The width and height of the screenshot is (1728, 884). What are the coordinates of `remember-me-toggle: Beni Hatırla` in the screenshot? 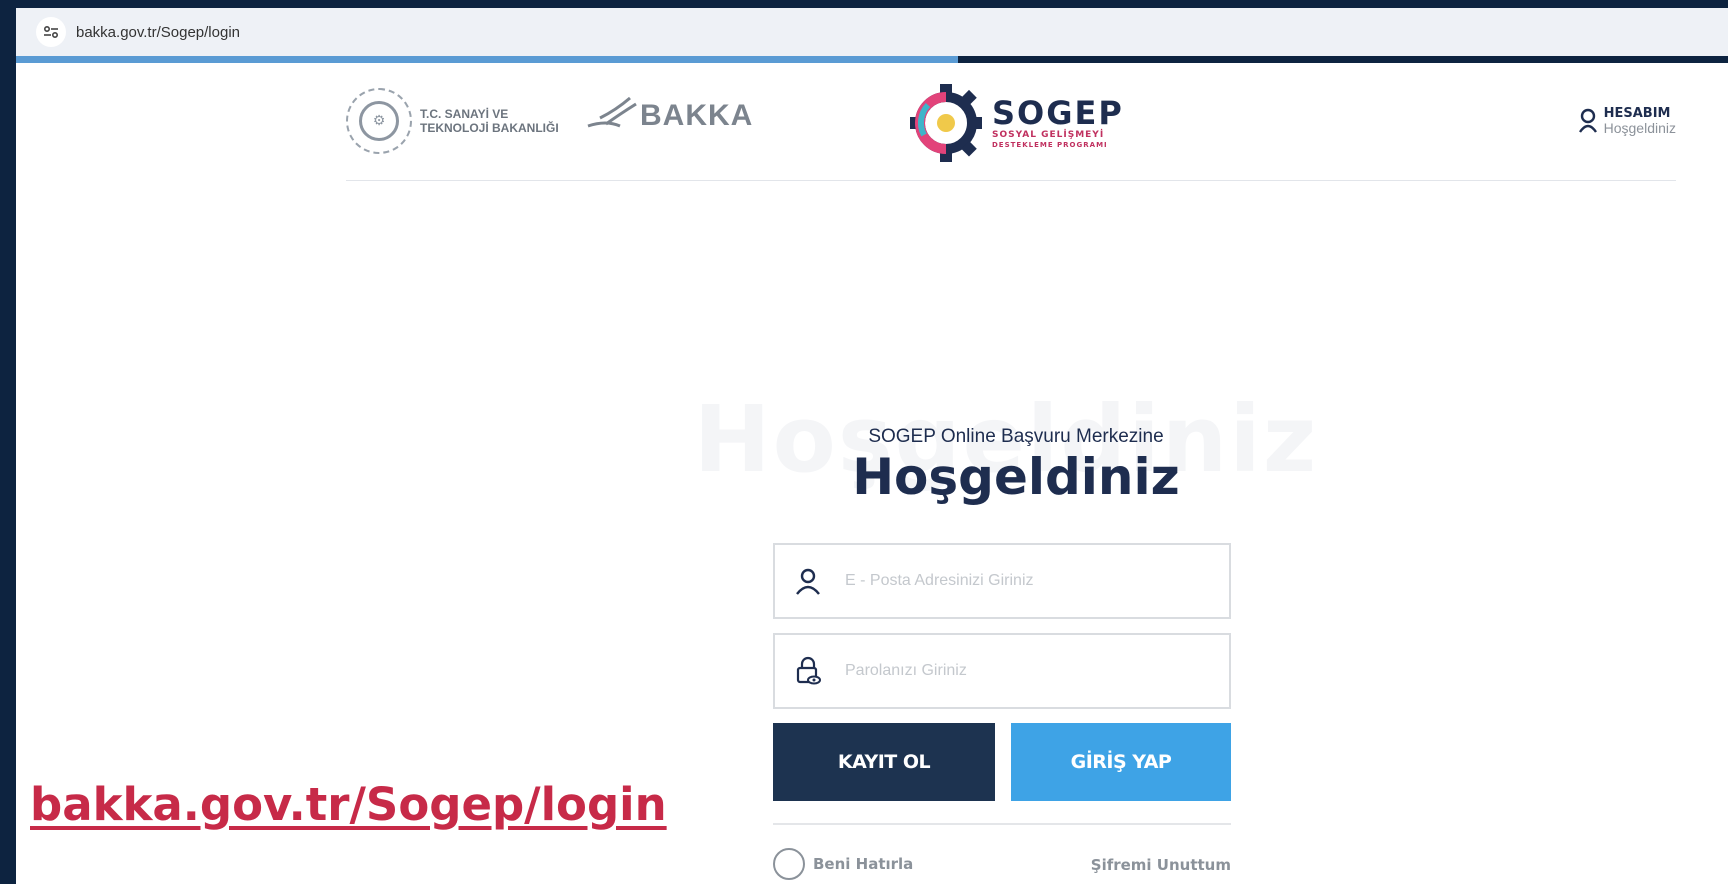 It's located at (843, 864).